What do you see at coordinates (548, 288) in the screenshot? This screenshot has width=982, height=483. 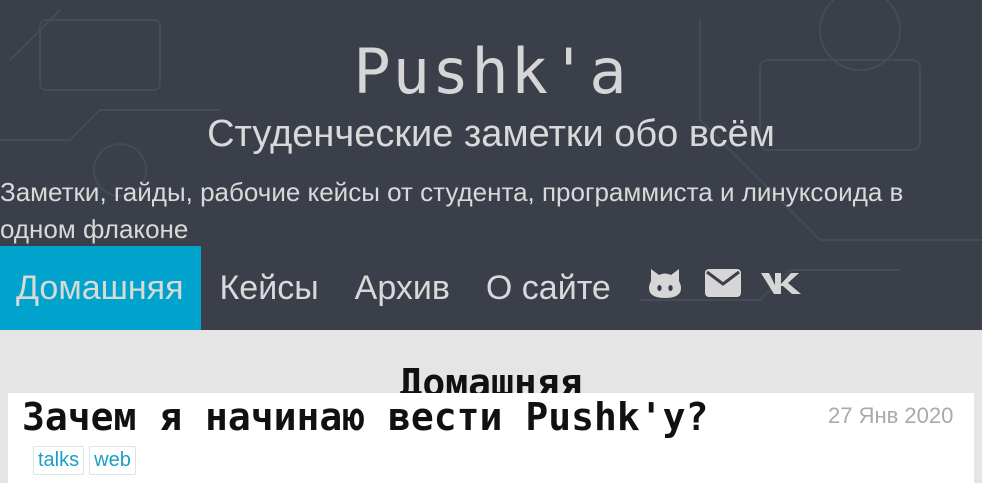 I see `nav-item-about: О сайте` at bounding box center [548, 288].